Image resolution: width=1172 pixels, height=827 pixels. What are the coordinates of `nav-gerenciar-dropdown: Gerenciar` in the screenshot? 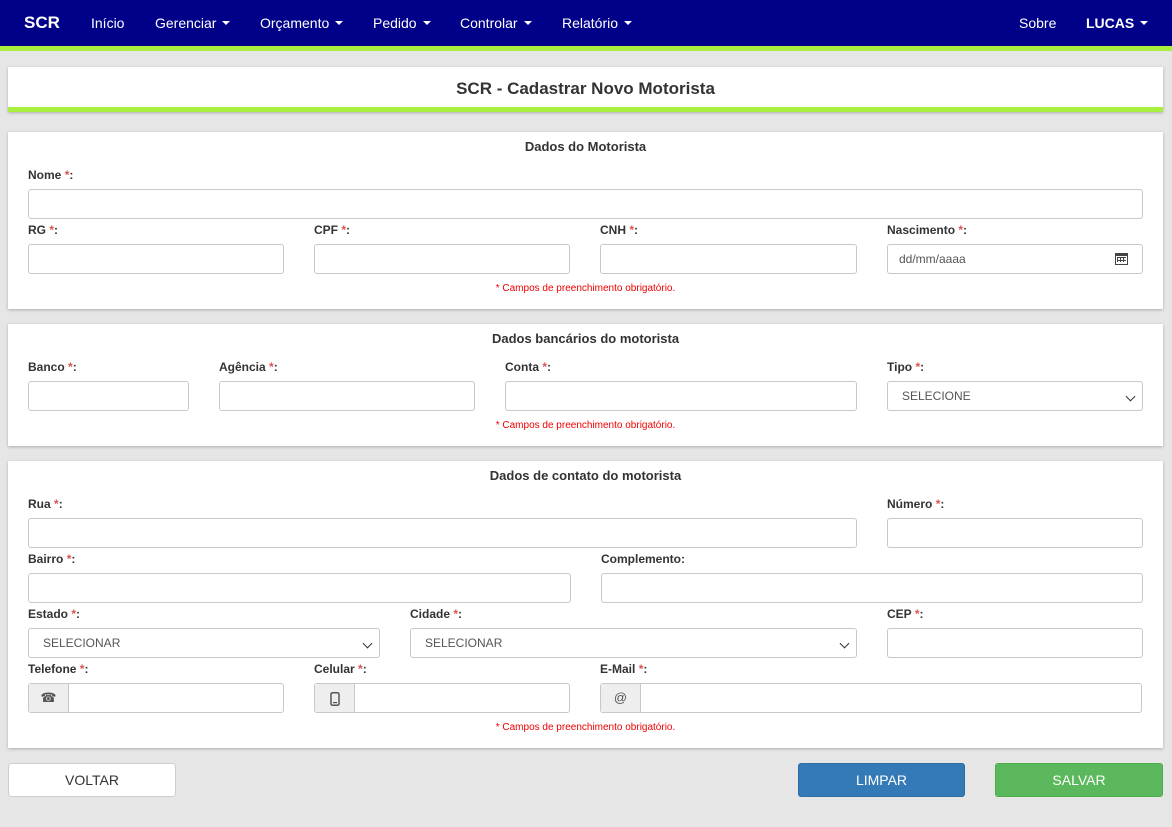 It's located at (193, 23).